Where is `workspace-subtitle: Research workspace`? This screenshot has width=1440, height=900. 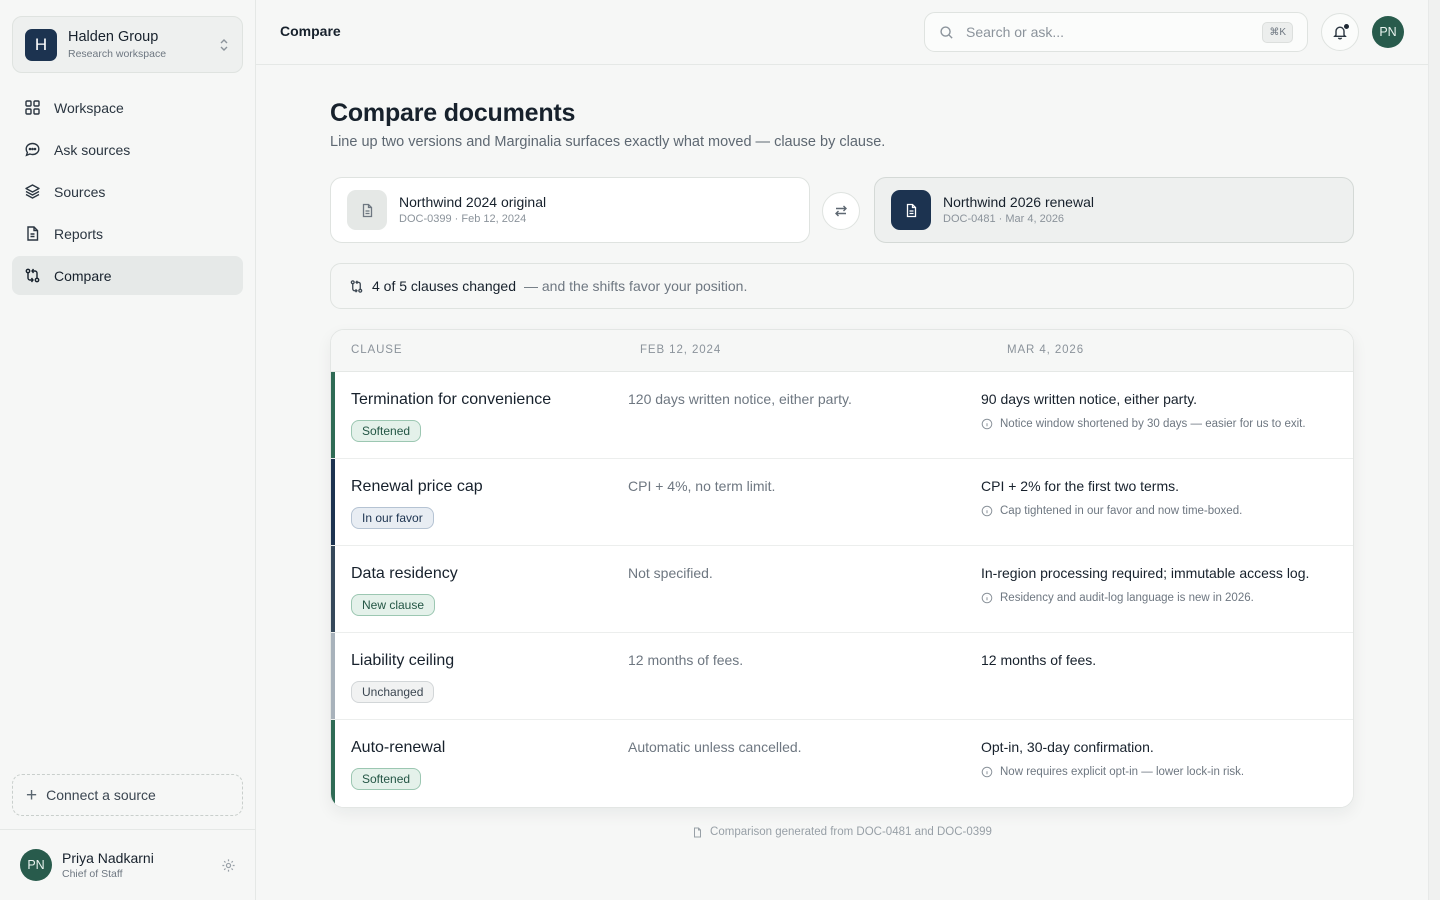
workspace-subtitle: Research workspace is located at coordinates (117, 54).